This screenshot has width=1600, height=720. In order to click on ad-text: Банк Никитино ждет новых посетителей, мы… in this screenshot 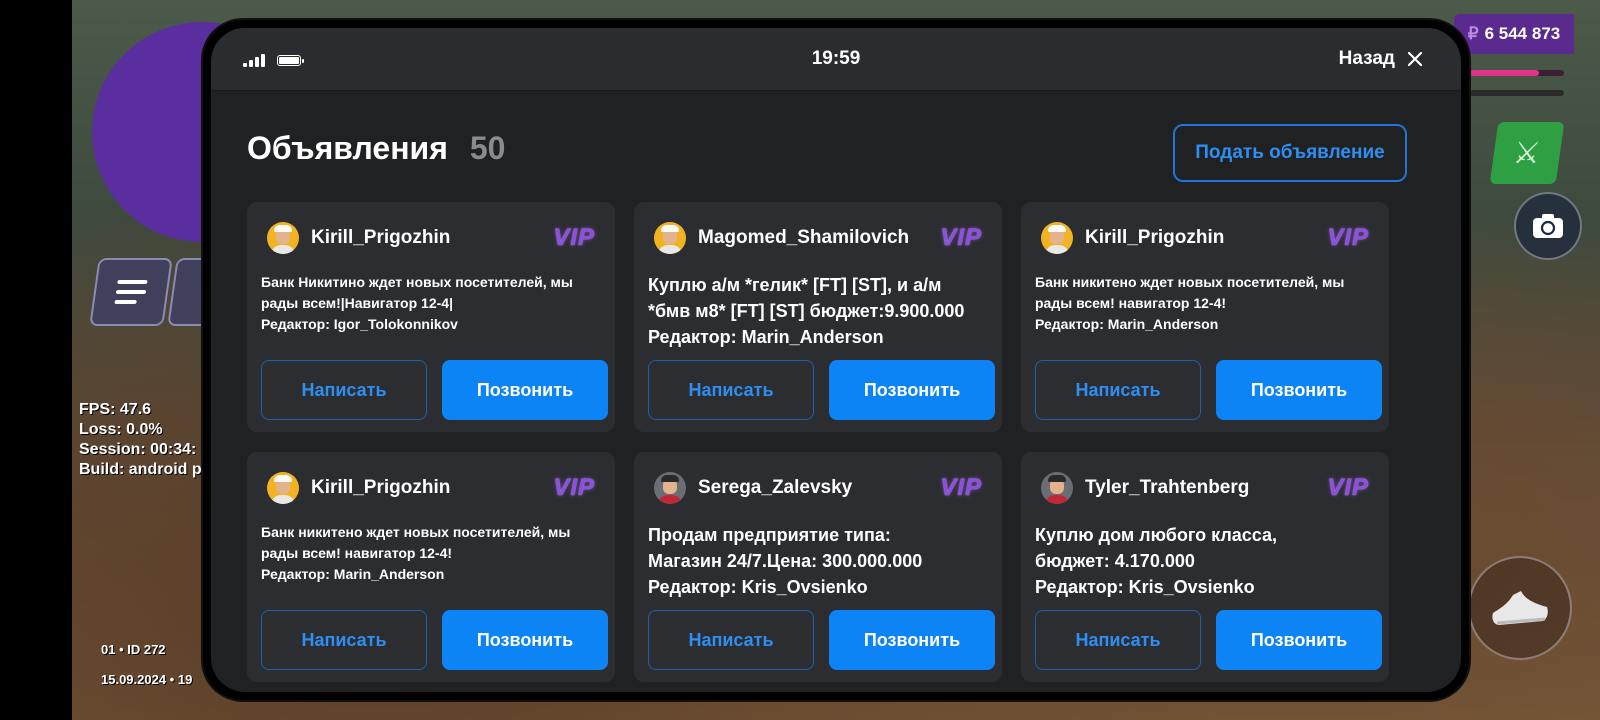, I will do `click(417, 303)`.